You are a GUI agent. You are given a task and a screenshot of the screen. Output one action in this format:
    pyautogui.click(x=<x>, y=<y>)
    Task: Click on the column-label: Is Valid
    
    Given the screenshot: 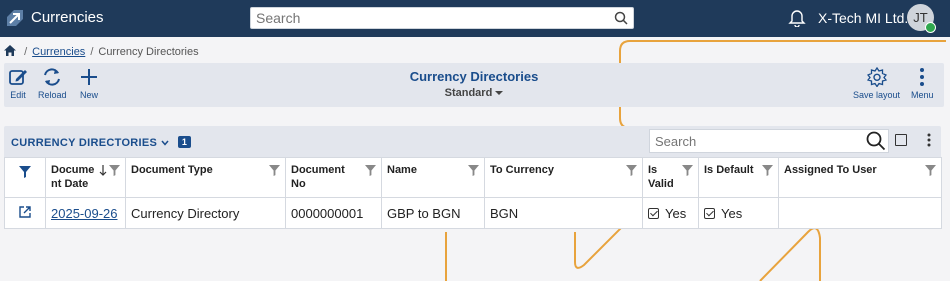 What is the action you would take?
    pyautogui.click(x=661, y=177)
    